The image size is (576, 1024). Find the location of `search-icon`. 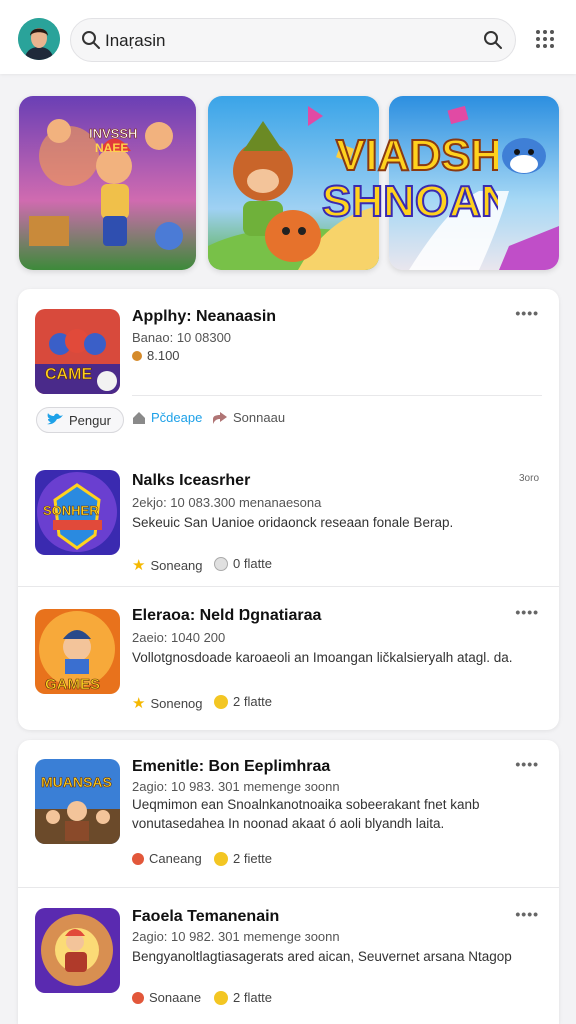

search-icon is located at coordinates (91, 40).